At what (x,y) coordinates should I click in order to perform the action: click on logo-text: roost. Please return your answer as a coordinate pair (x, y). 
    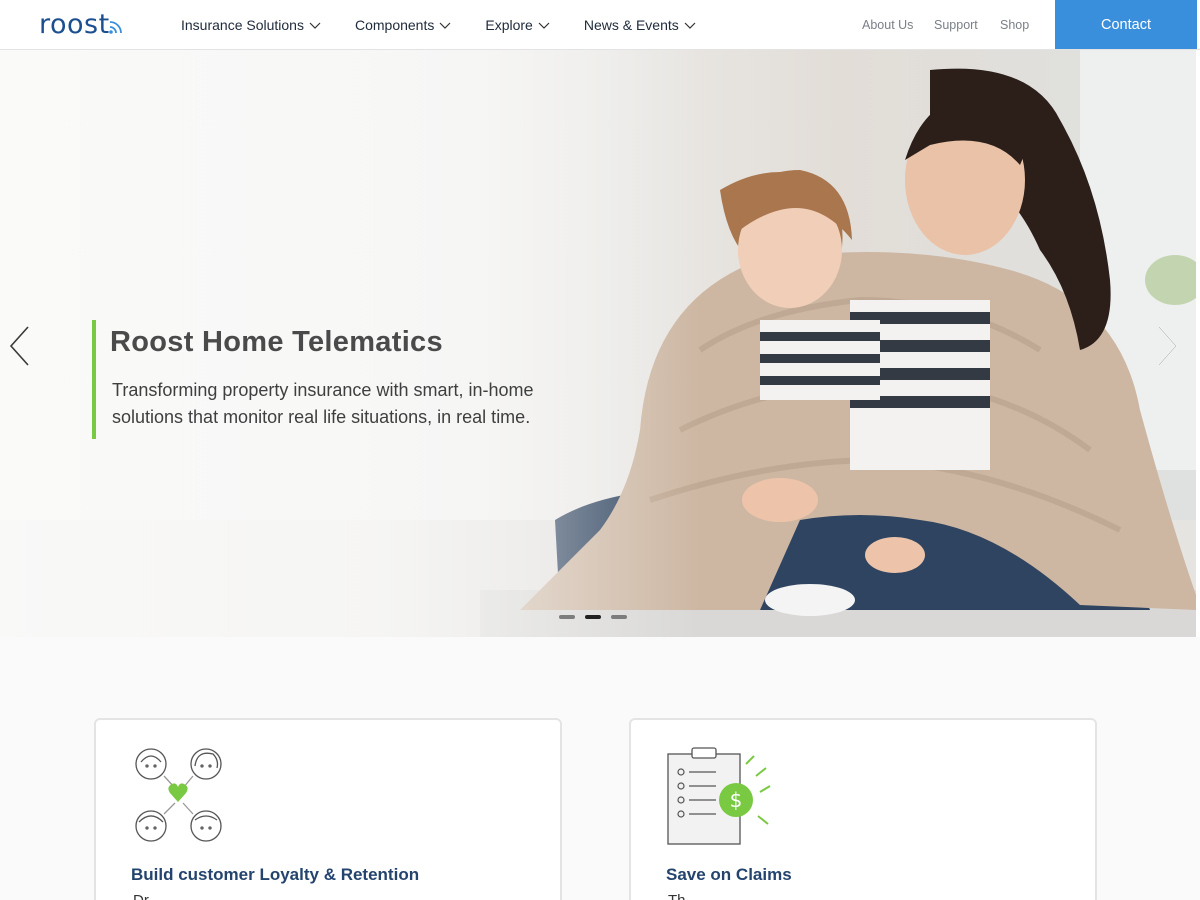
    Looking at the image, I should click on (74, 24).